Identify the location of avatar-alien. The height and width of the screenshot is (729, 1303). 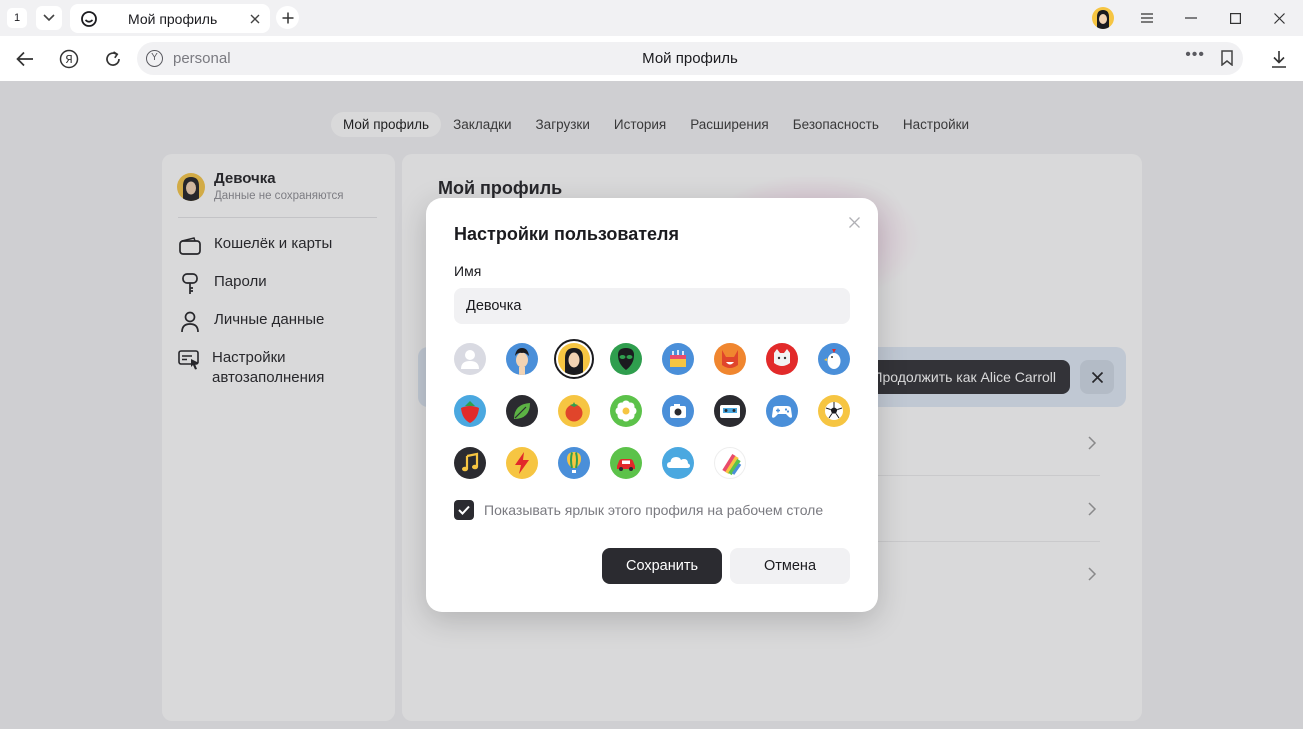
(626, 359).